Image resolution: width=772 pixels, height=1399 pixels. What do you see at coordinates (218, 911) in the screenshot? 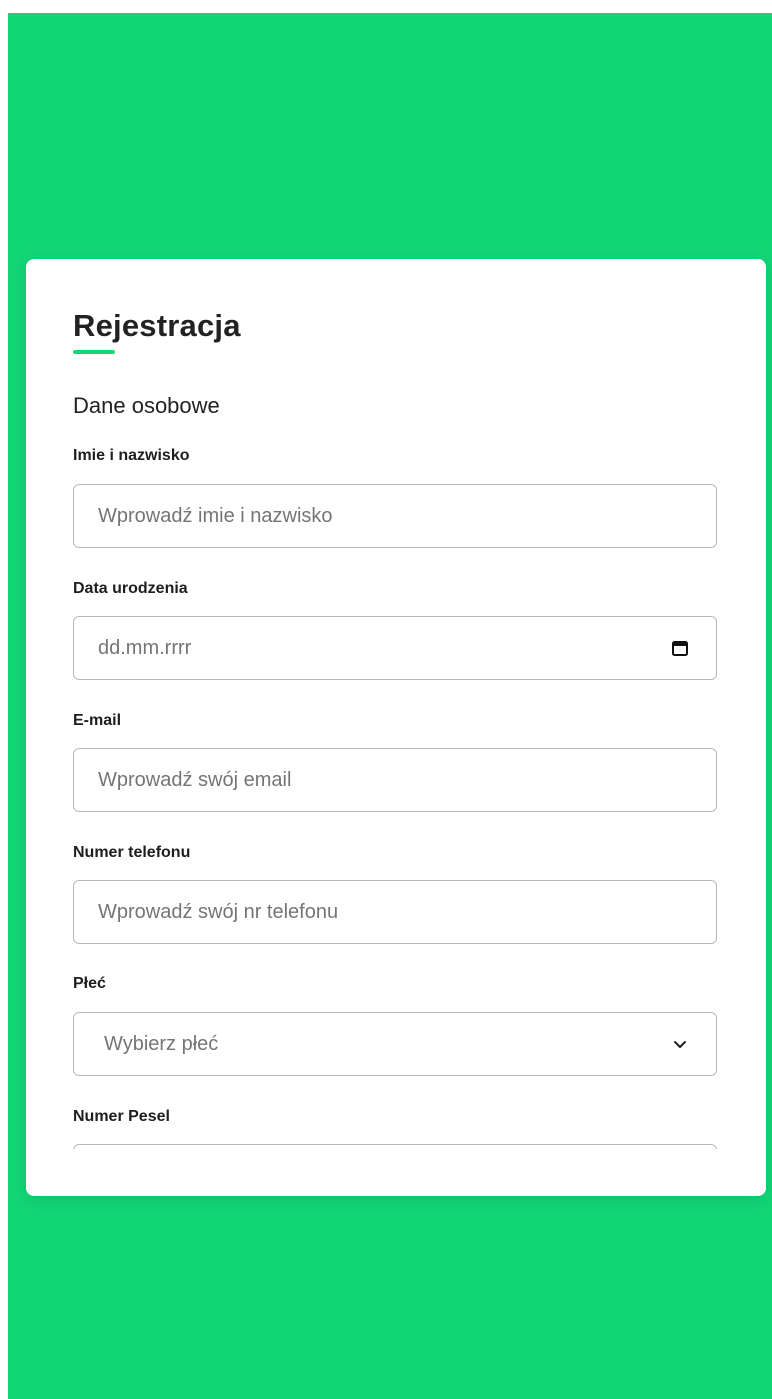
I see `phone-placeholder: Wprowadź swój nr telefonu` at bounding box center [218, 911].